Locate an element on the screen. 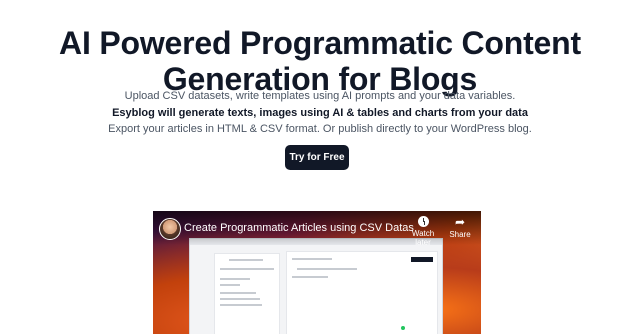 Image resolution: width=640 pixels, height=334 pixels. share-button: ➦ Share is located at coordinates (460, 227).